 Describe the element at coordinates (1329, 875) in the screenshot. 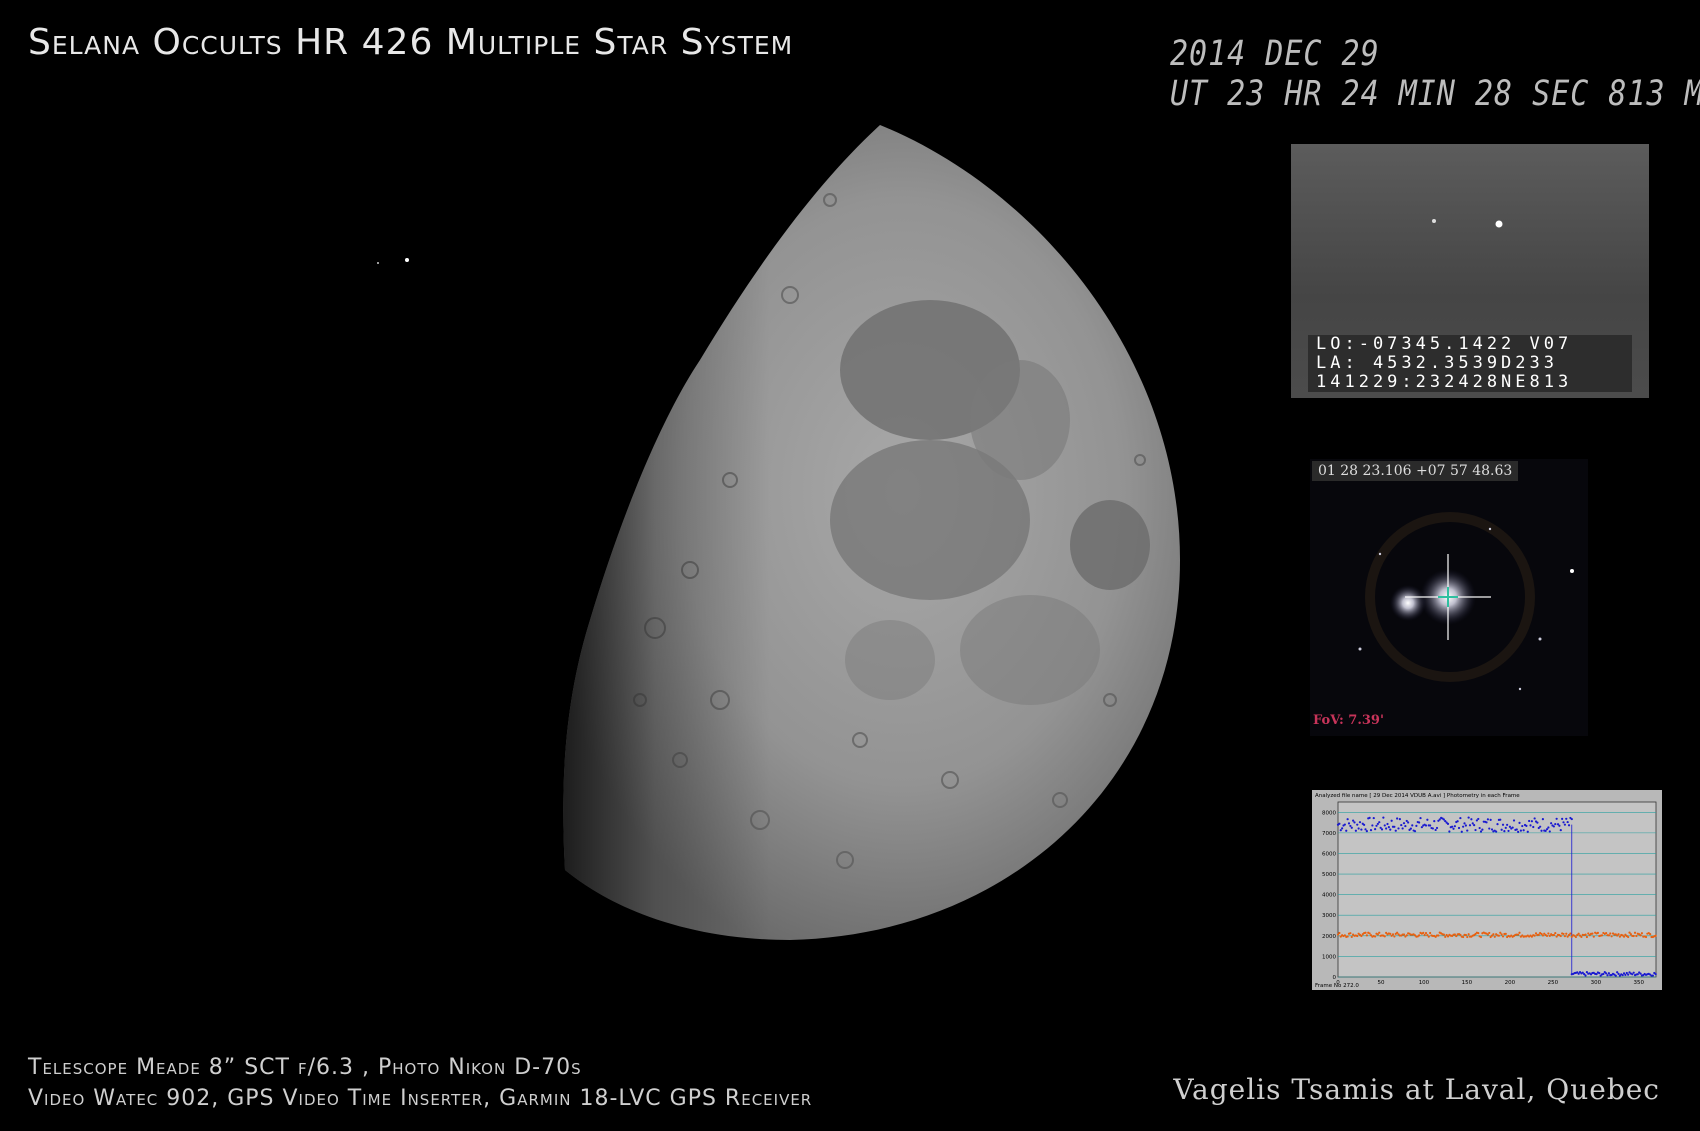

I see `y-tick-label: 5000` at that location.